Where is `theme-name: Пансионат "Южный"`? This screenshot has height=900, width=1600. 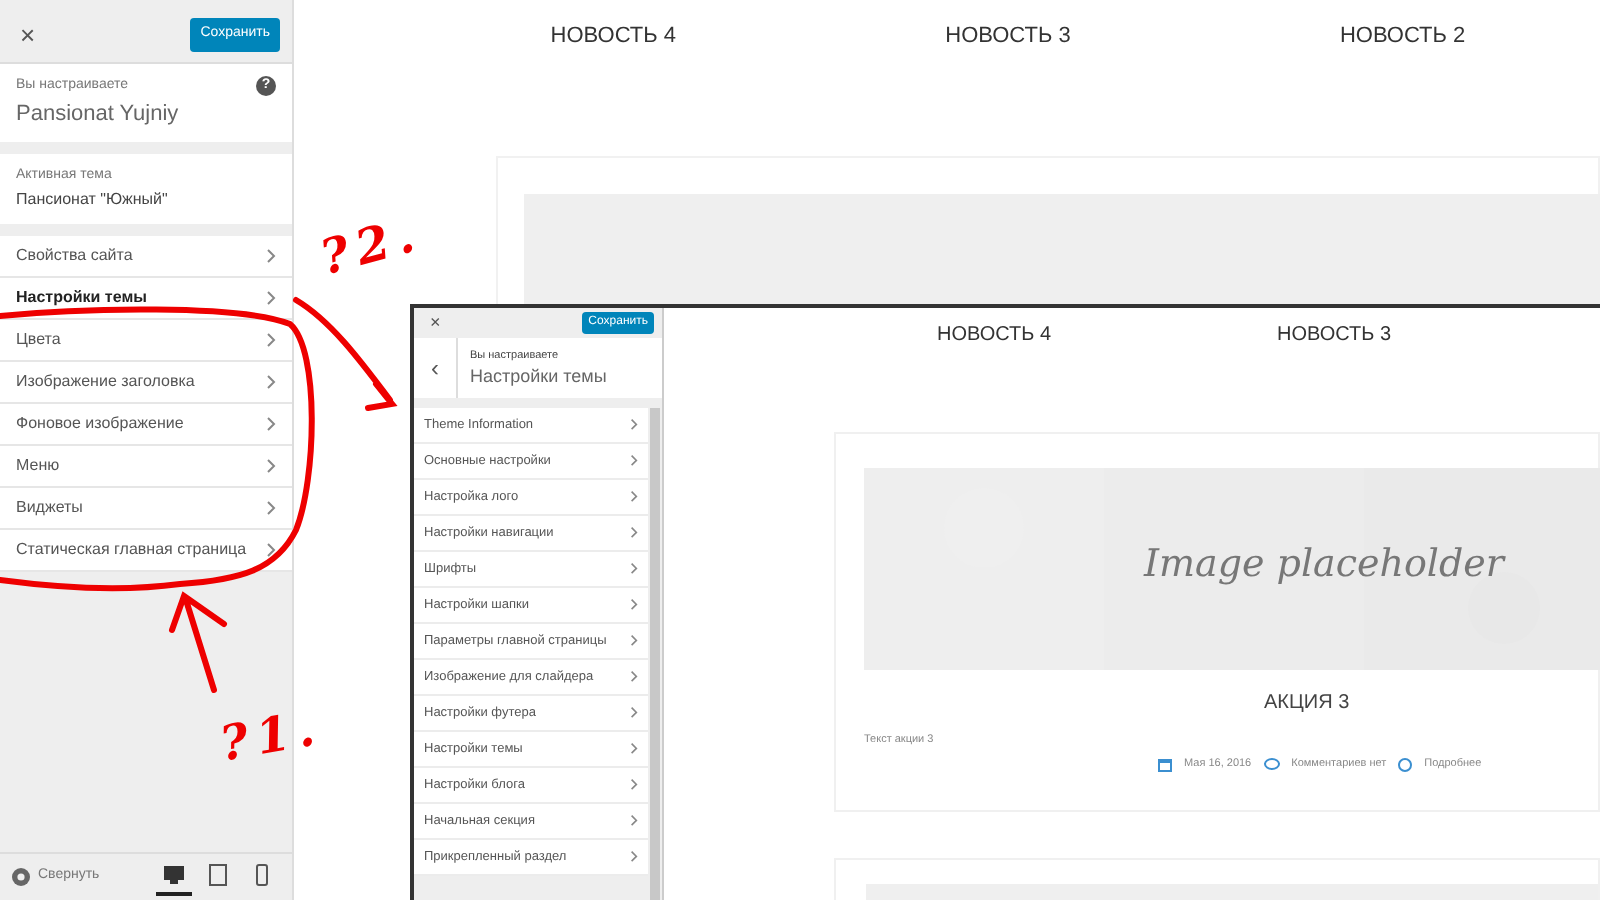 theme-name: Пансионат "Южный" is located at coordinates (93, 199).